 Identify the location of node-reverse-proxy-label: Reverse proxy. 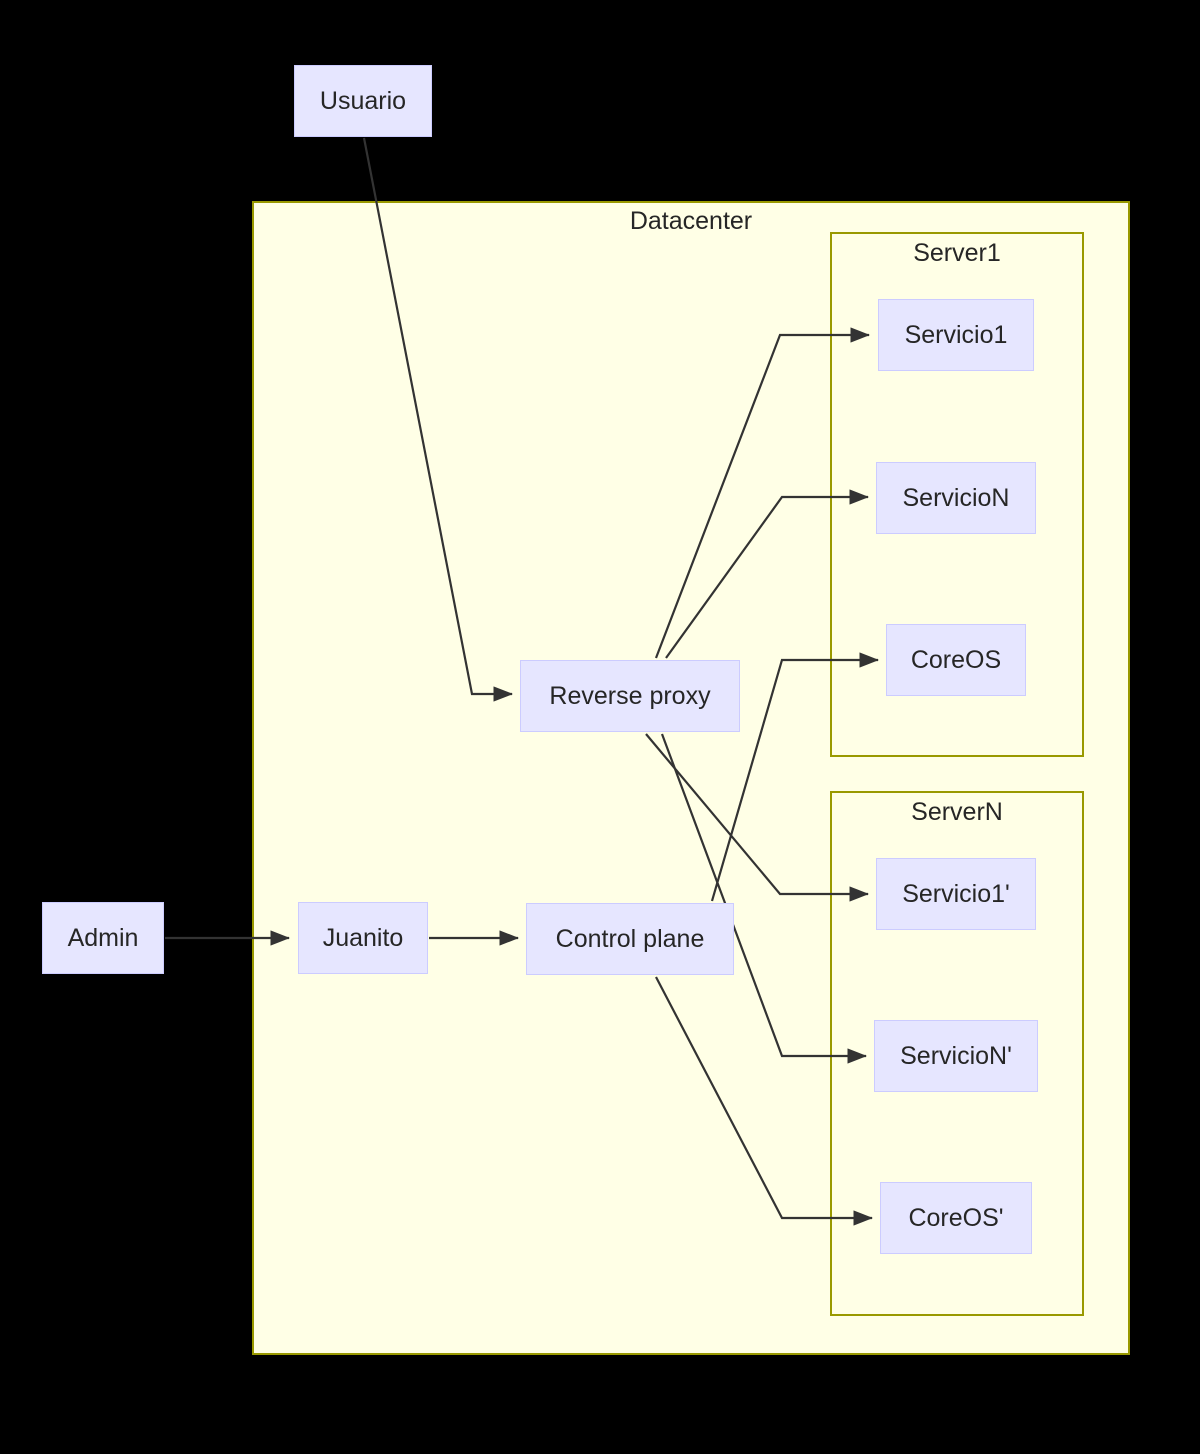
(630, 695).